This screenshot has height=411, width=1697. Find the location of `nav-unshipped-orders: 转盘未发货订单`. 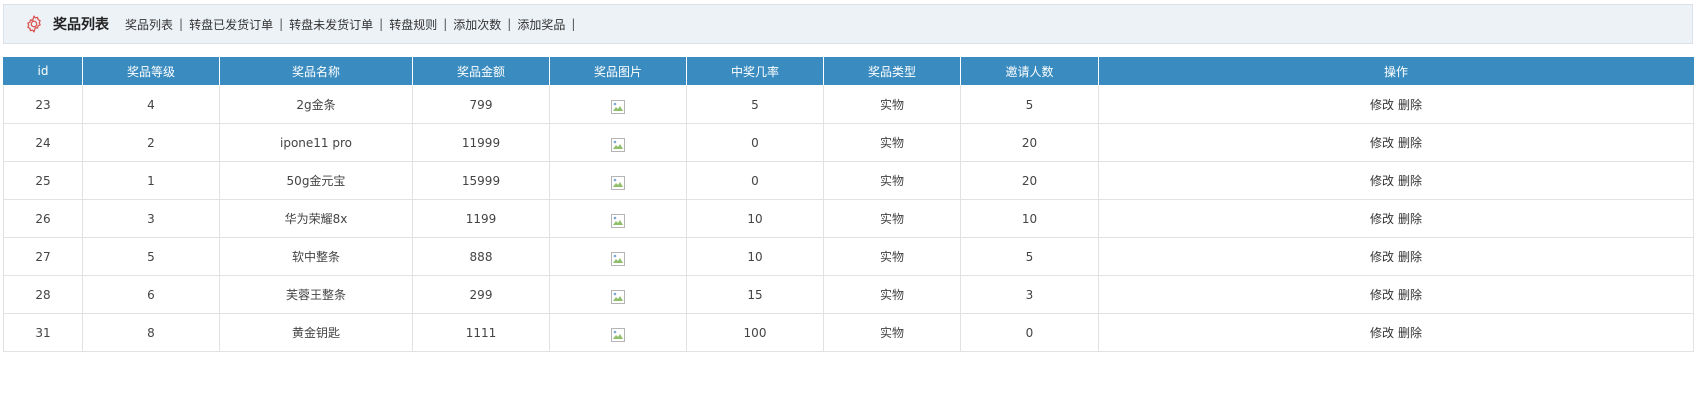

nav-unshipped-orders: 转盘未发货订单 is located at coordinates (331, 24).